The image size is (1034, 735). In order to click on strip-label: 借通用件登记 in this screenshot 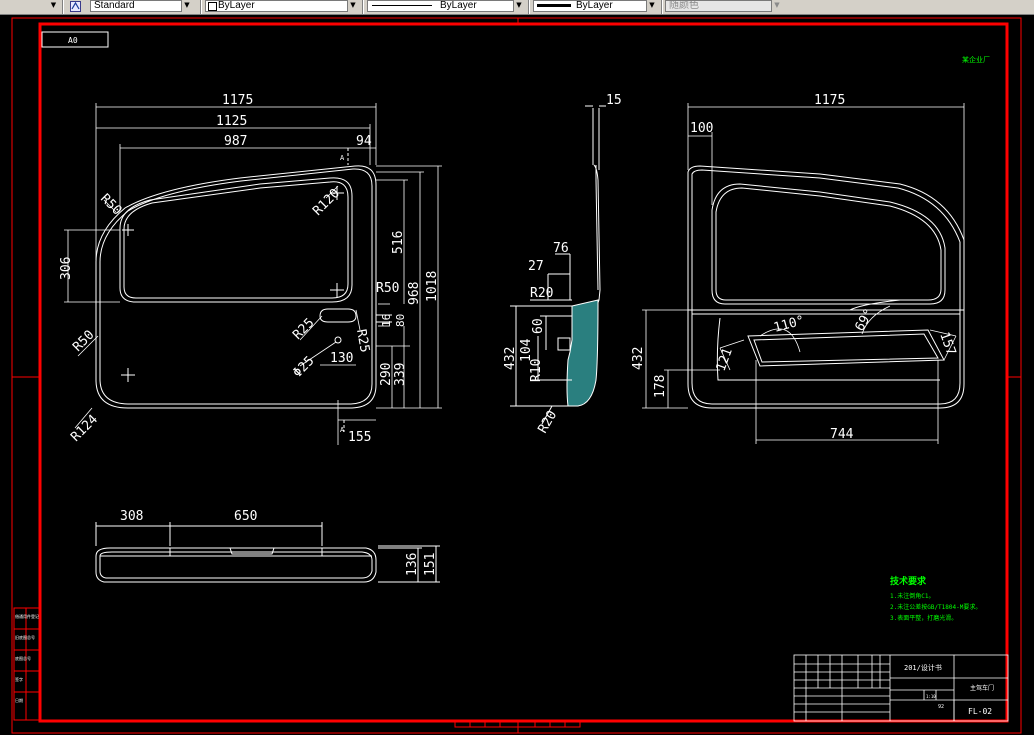, I will do `click(27, 616)`.